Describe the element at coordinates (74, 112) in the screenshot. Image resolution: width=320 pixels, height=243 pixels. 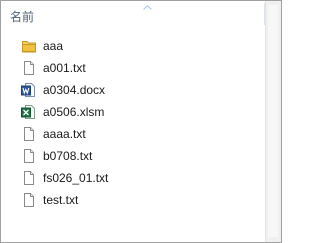
I see `file-name: a0506.xlsm` at that location.